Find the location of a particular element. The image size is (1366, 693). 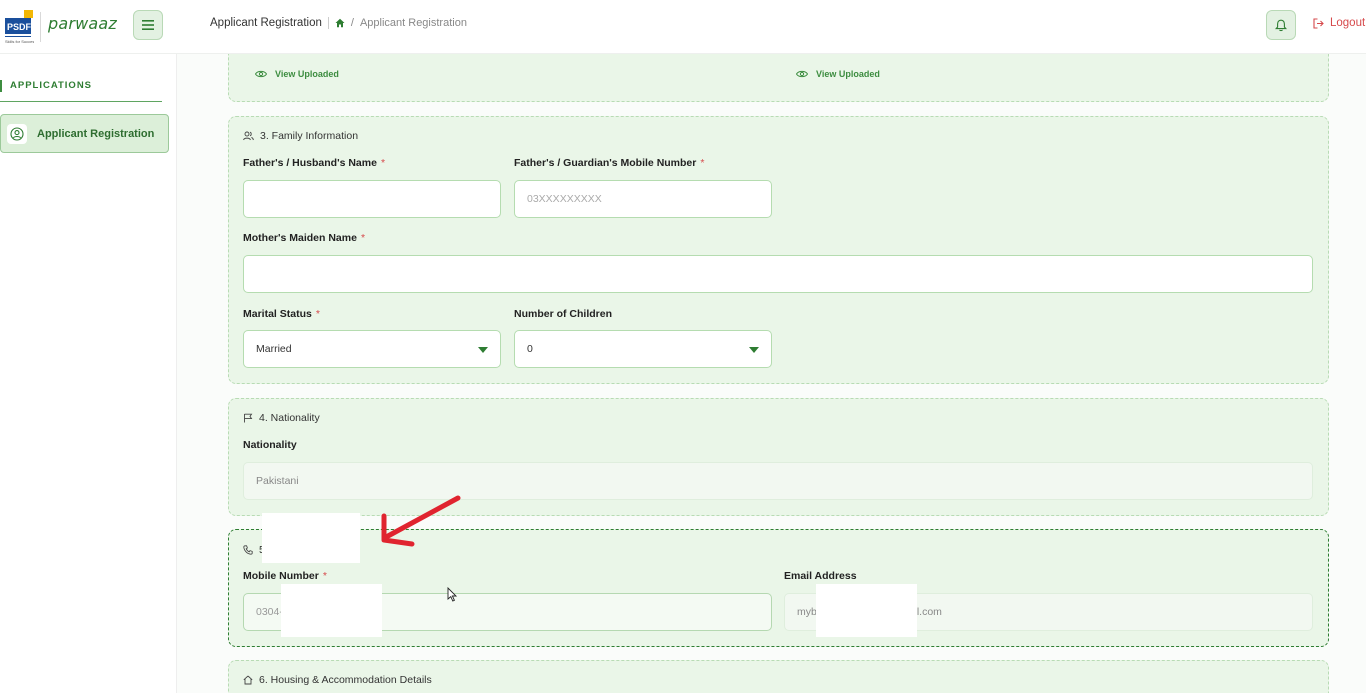

breadcrumb-divider is located at coordinates (328, 23).